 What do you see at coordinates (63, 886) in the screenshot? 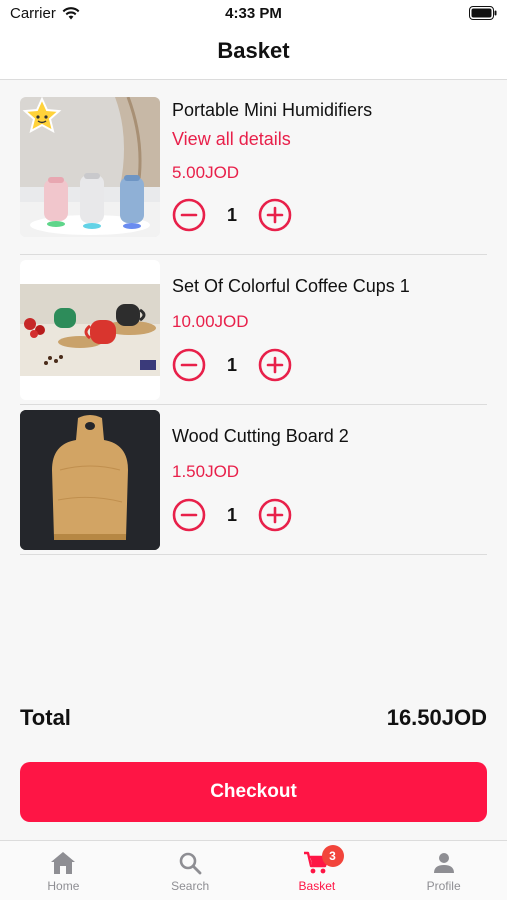
I see `tab-label: Home` at bounding box center [63, 886].